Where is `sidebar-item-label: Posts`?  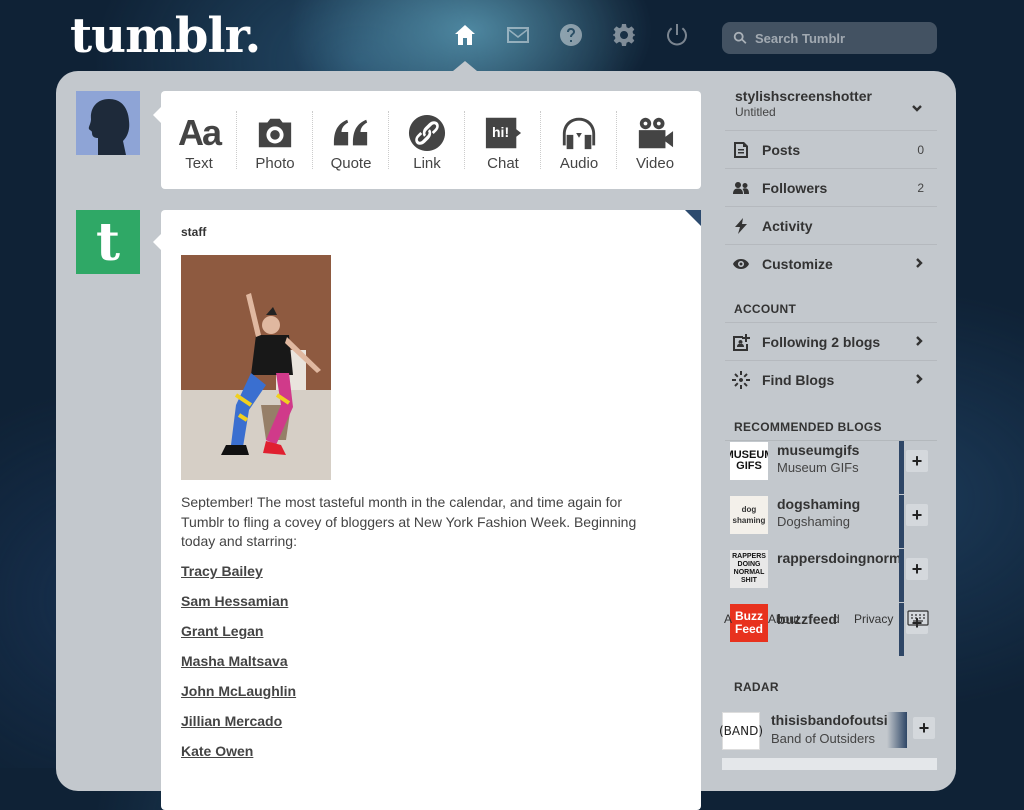
sidebar-item-label: Posts is located at coordinates (781, 149).